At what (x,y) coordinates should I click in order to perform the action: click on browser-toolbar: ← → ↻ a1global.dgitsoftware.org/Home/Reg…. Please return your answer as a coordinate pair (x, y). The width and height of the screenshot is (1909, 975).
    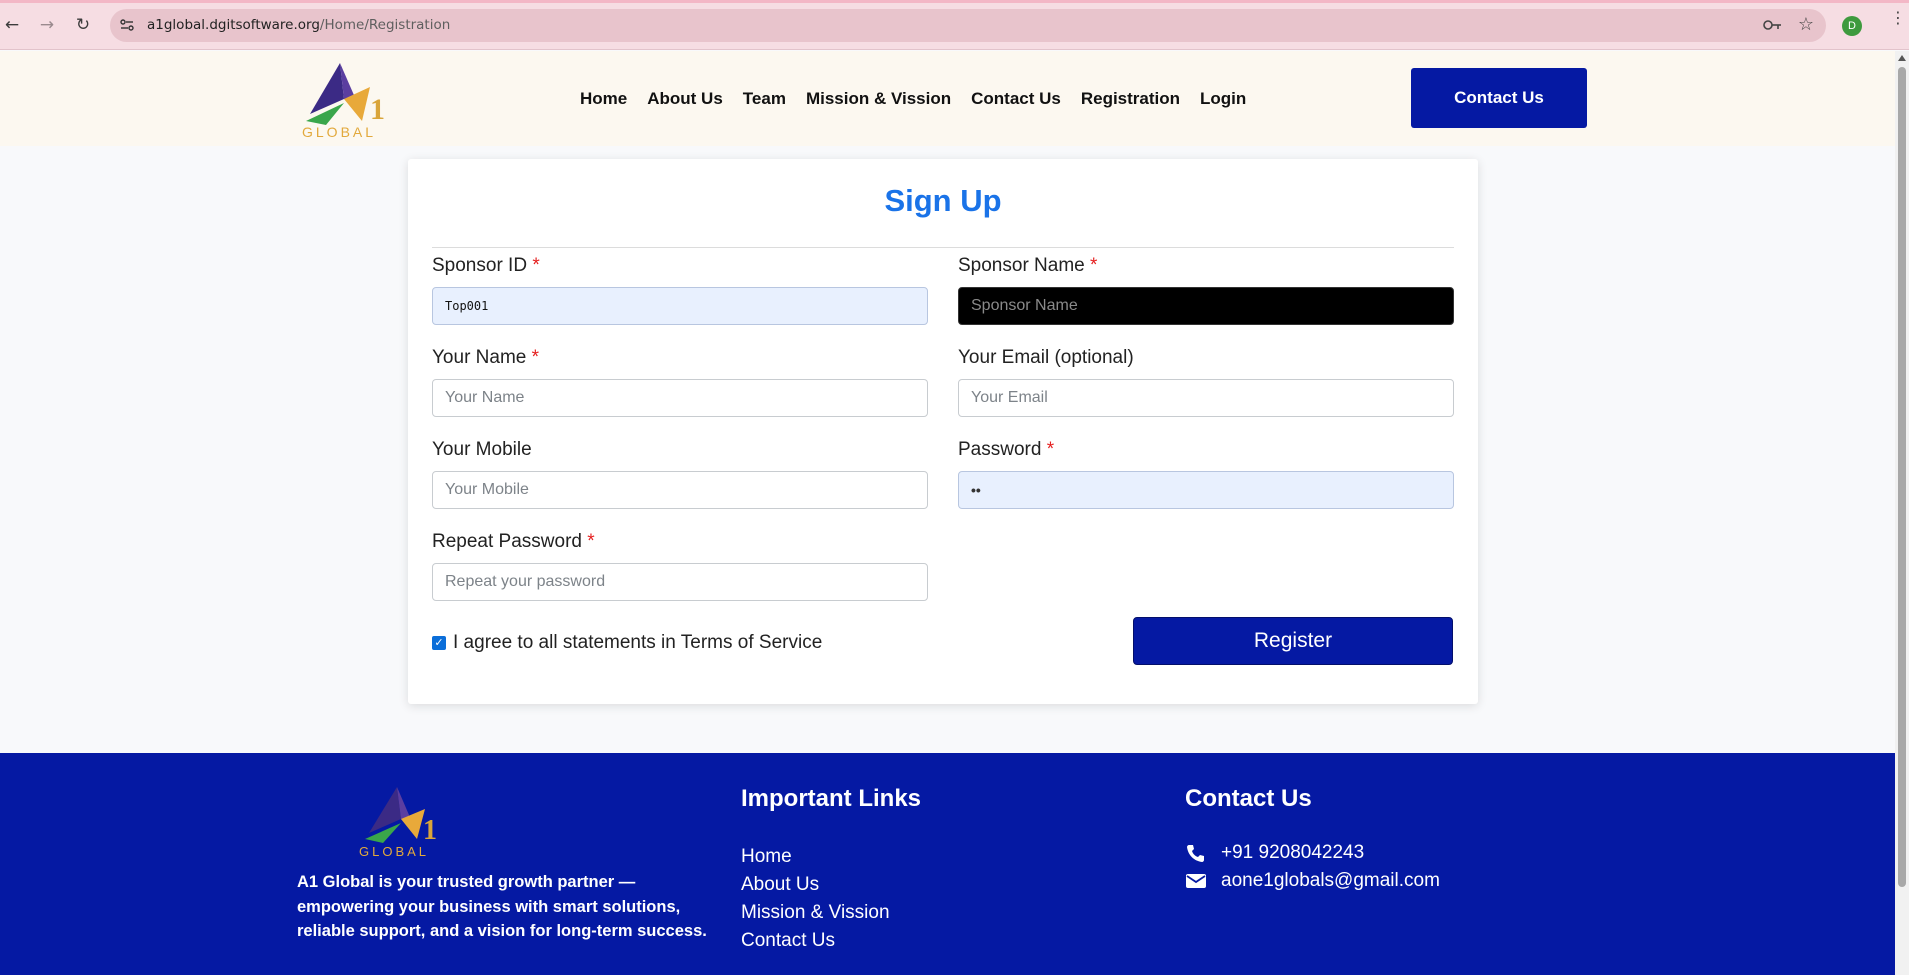
    Looking at the image, I should click on (954, 25).